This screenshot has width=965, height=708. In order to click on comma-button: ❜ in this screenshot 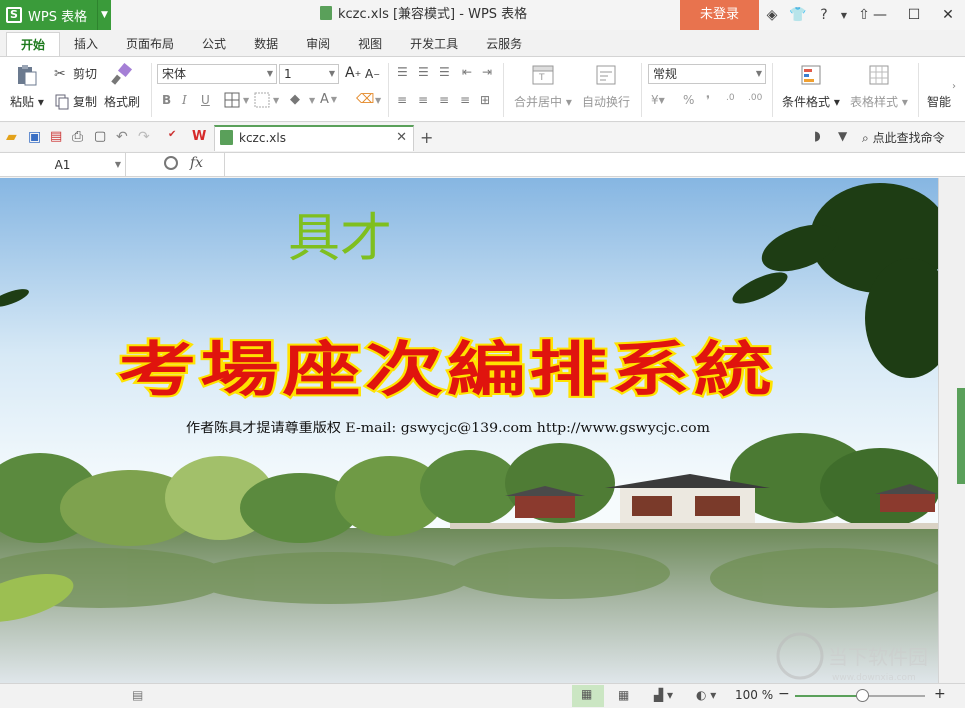, I will do `click(708, 100)`.